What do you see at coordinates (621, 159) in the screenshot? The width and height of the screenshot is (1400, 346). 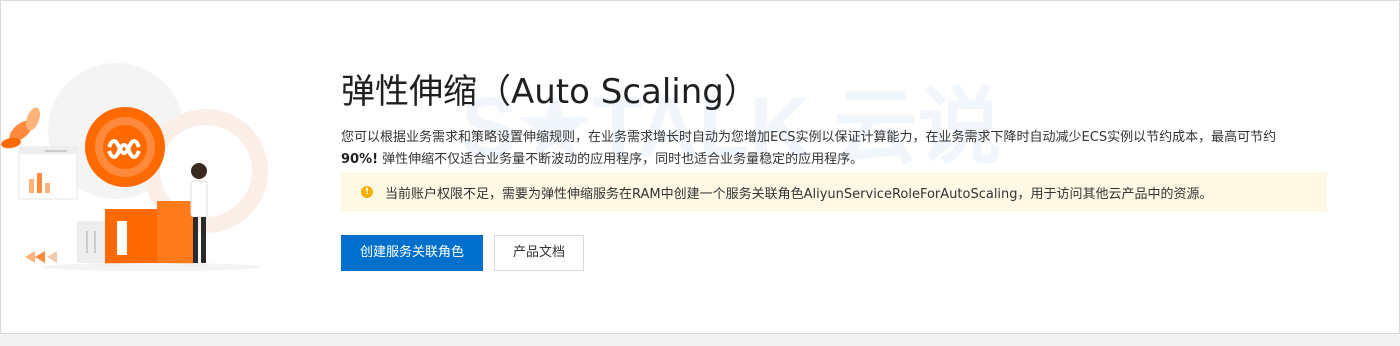 I see `description-line-2: 弹性伸缩不仅适合业务量不断波动的应用程序，同时也适合业务量稳定的应用程序。` at bounding box center [621, 159].